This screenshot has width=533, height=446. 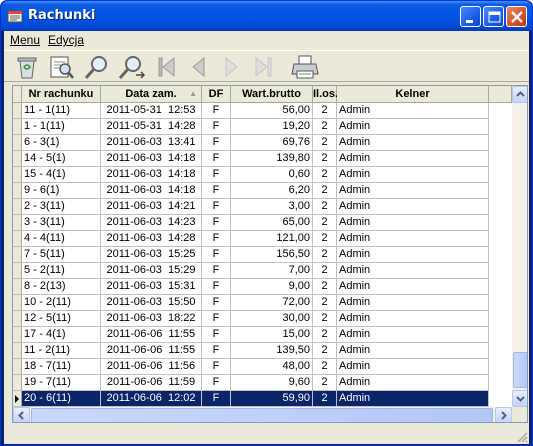 What do you see at coordinates (151, 239) in the screenshot?
I see `table-cell: 2011-06-03 14:28` at bounding box center [151, 239].